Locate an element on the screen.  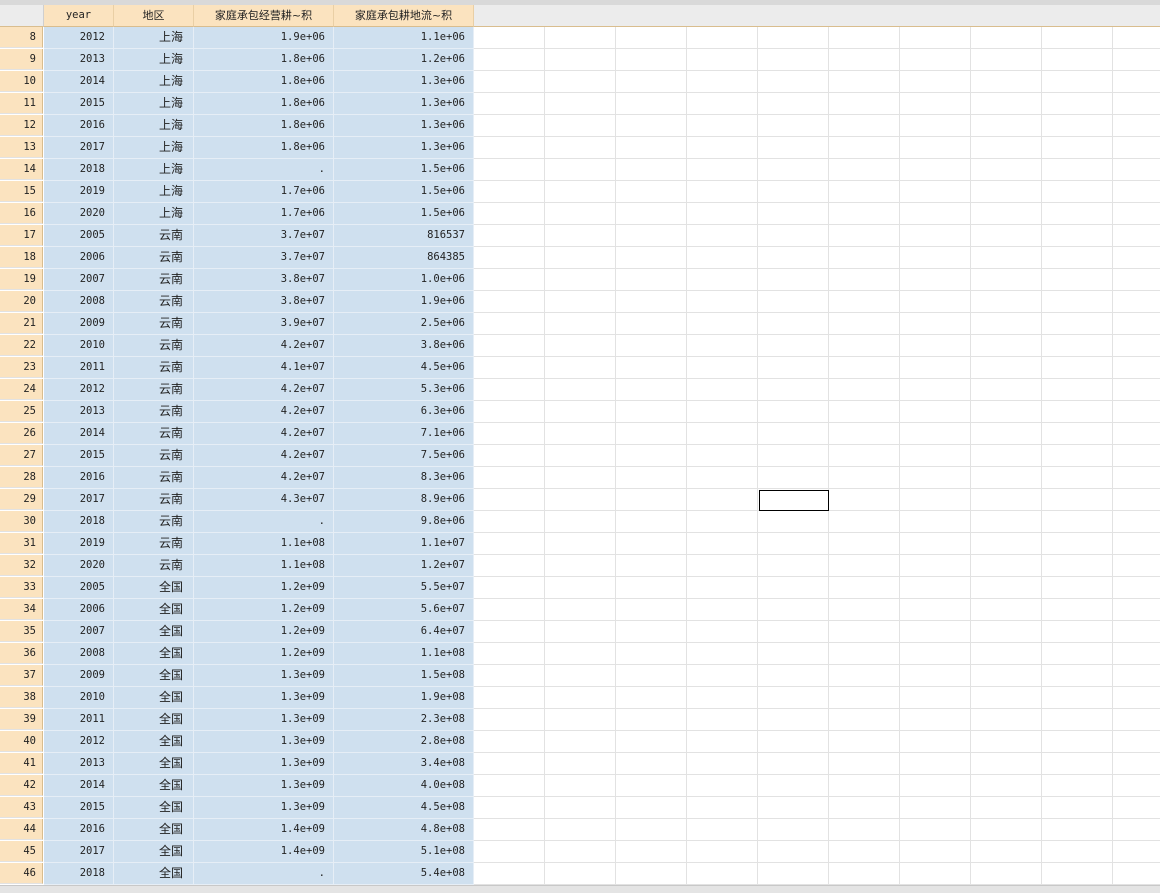
column-header-contract-area: 家庭承包经营耕~积 is located at coordinates (264, 16).